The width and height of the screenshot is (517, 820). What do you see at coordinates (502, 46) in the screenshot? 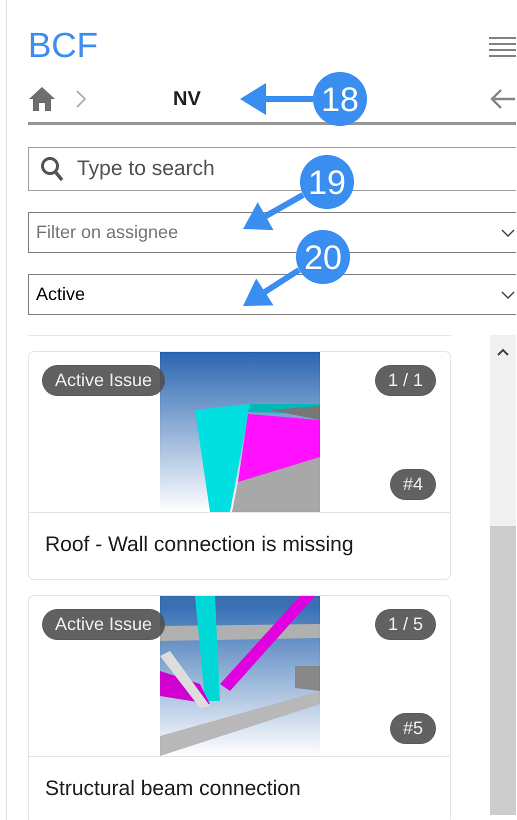
I see `menu-icon` at bounding box center [502, 46].